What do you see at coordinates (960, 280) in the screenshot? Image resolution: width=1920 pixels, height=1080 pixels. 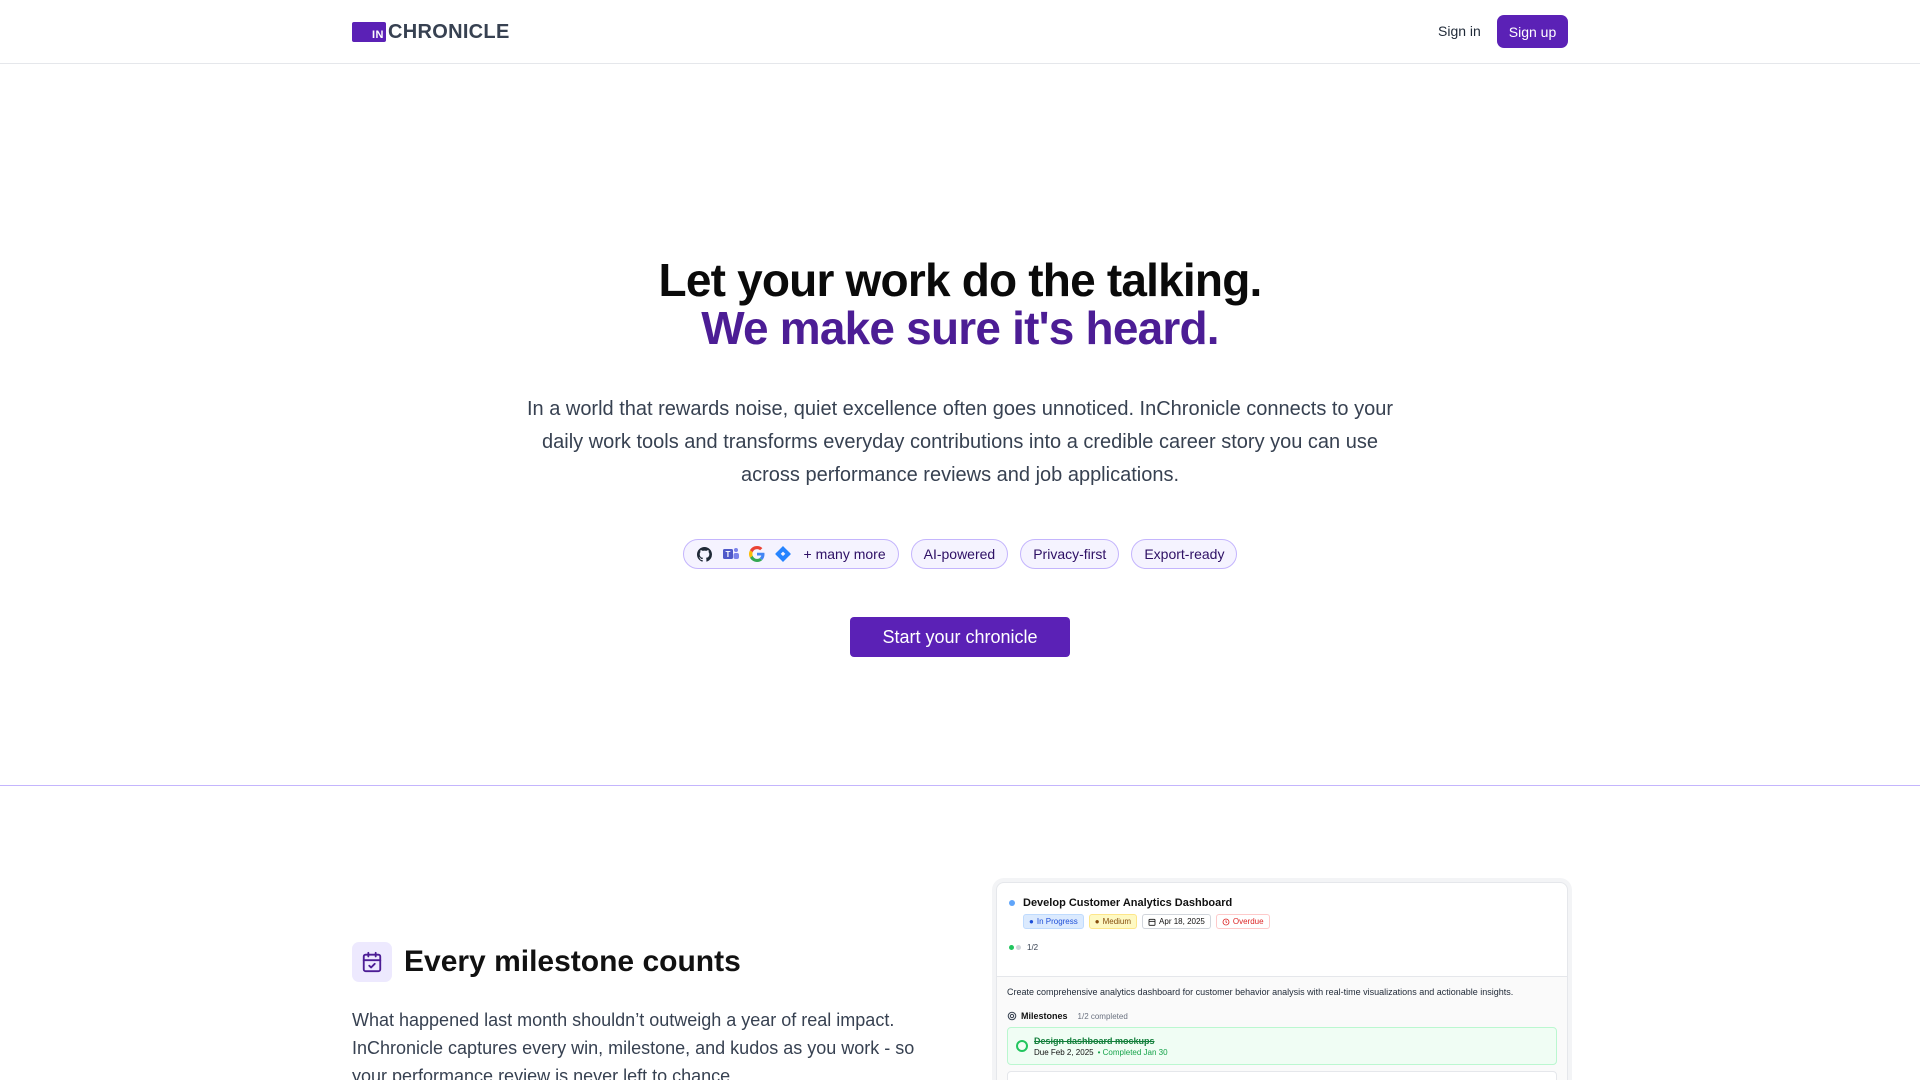 I see `hero-title-line-1: Let your work do the talking.` at bounding box center [960, 280].